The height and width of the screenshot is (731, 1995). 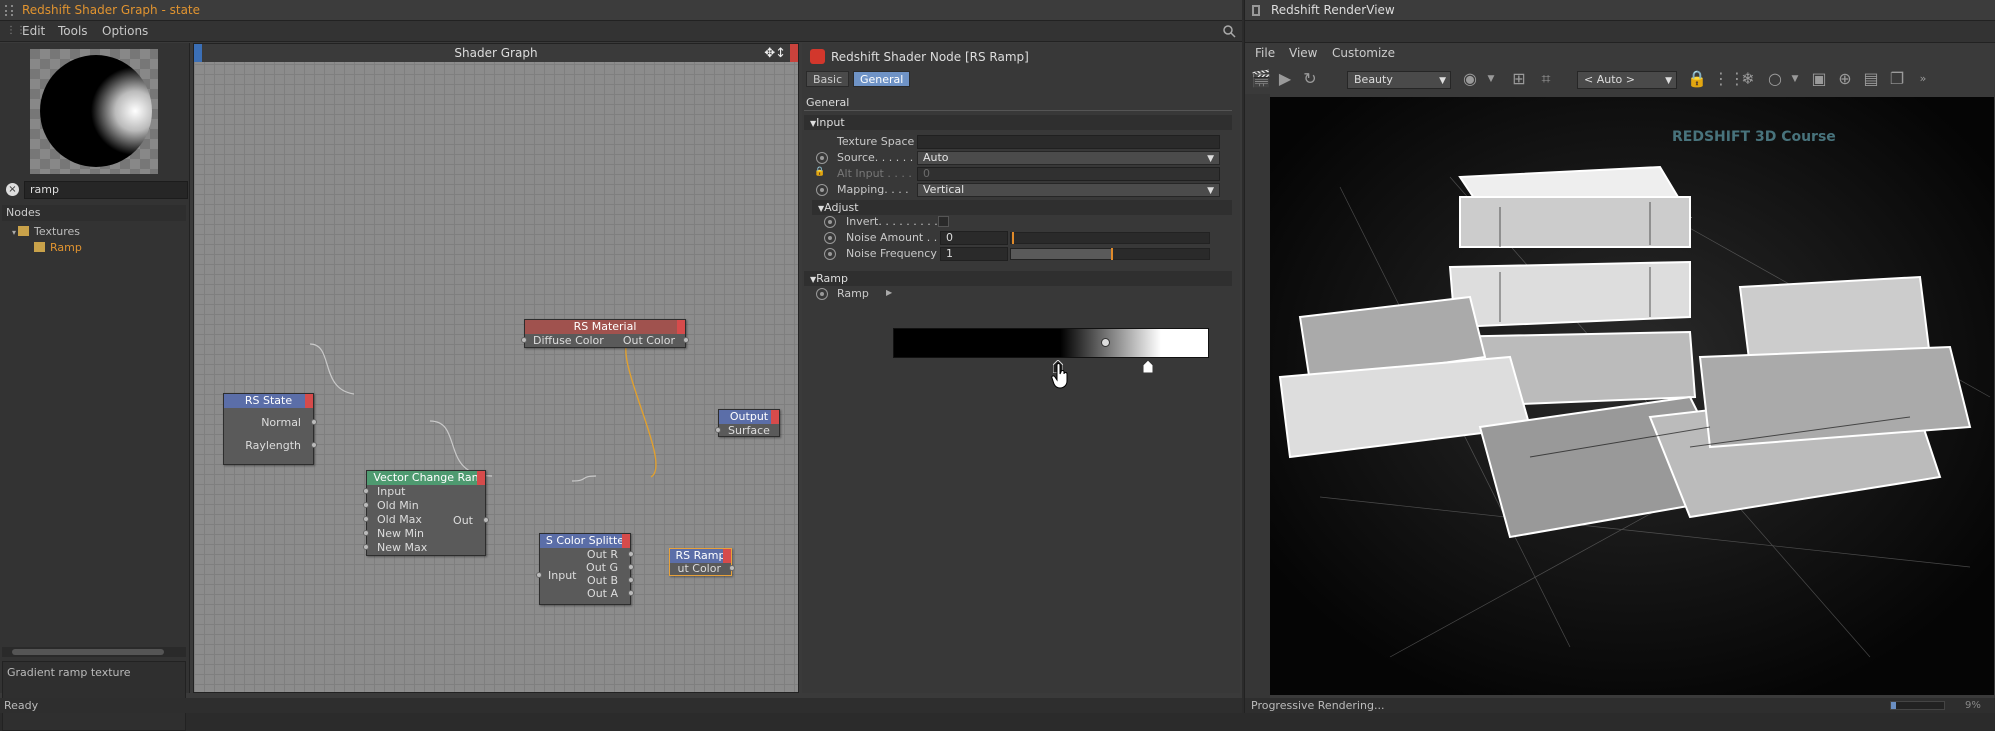 What do you see at coordinates (1261, 79) in the screenshot?
I see `clapper-icon: 🎬` at bounding box center [1261, 79].